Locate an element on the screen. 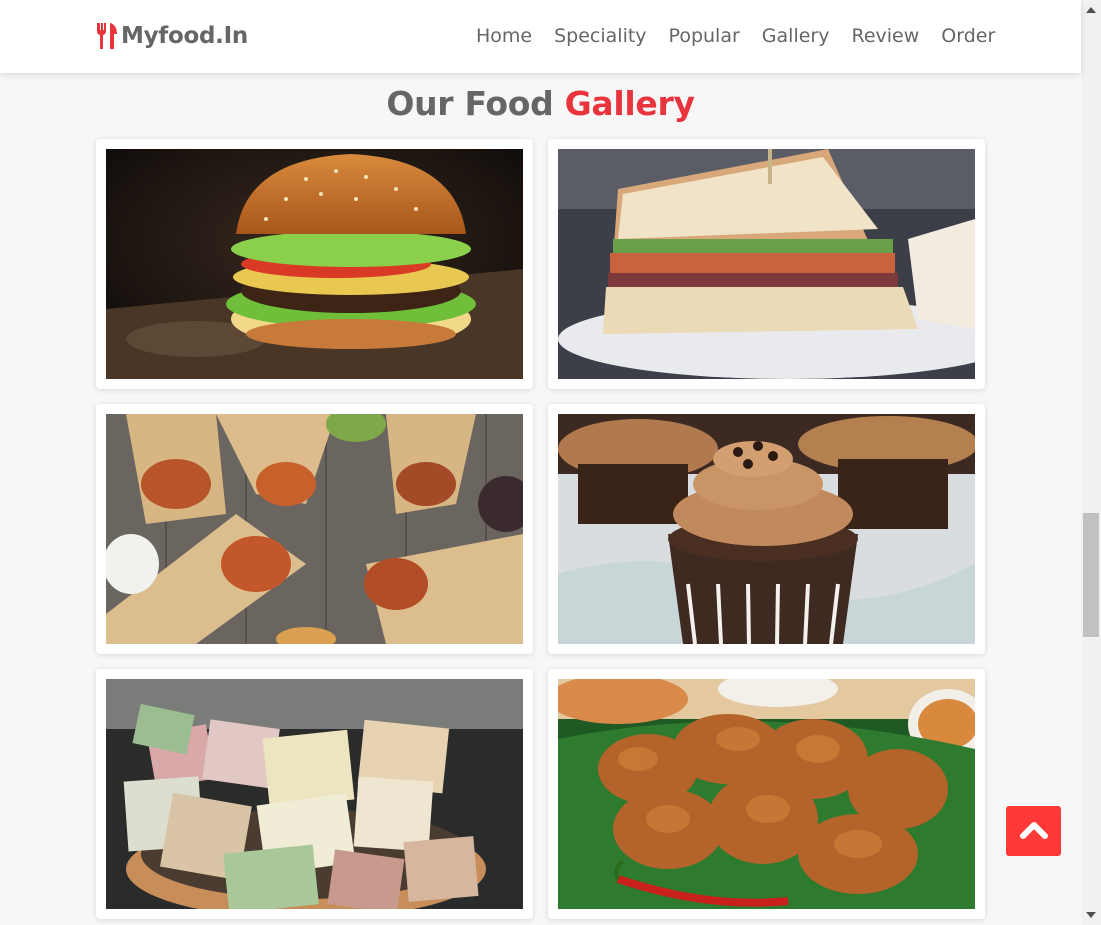  burger-image is located at coordinates (314, 264).